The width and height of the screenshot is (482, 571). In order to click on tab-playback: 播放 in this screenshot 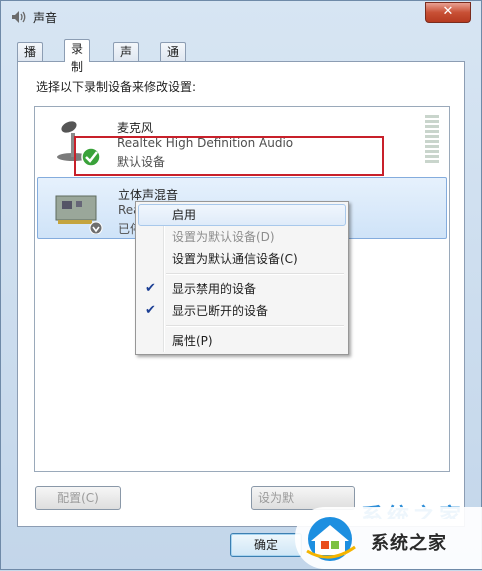, I will do `click(30, 59)`.